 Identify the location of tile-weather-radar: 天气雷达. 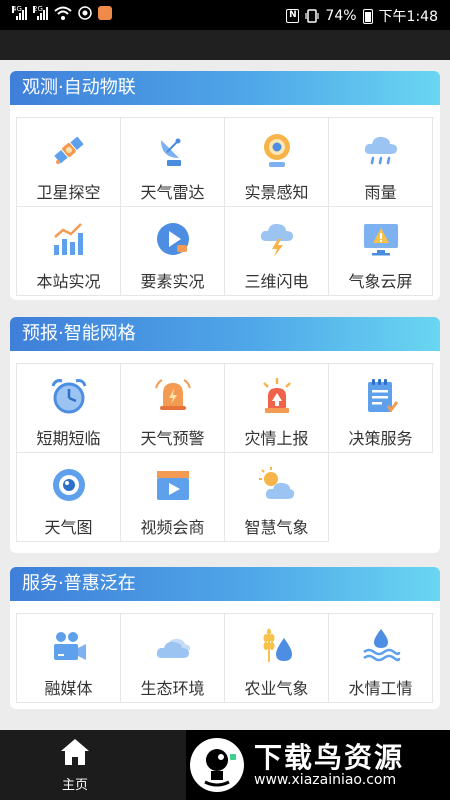
(173, 162).